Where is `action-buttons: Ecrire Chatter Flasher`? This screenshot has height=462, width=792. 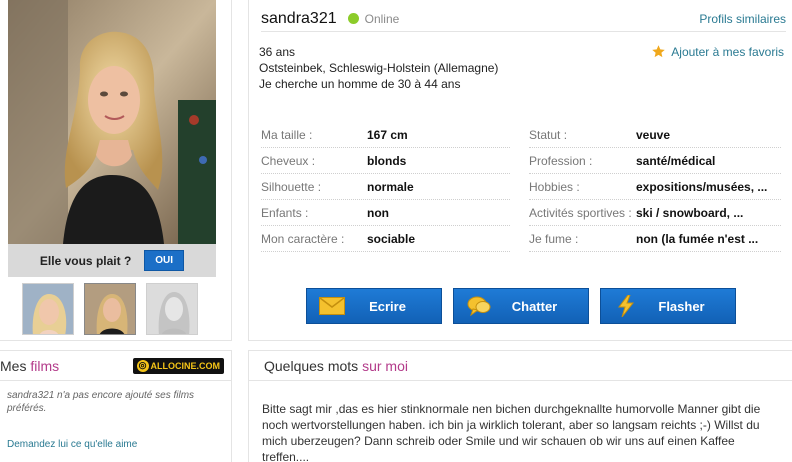 action-buttons: Ecrire Chatter Flasher is located at coordinates (521, 306).